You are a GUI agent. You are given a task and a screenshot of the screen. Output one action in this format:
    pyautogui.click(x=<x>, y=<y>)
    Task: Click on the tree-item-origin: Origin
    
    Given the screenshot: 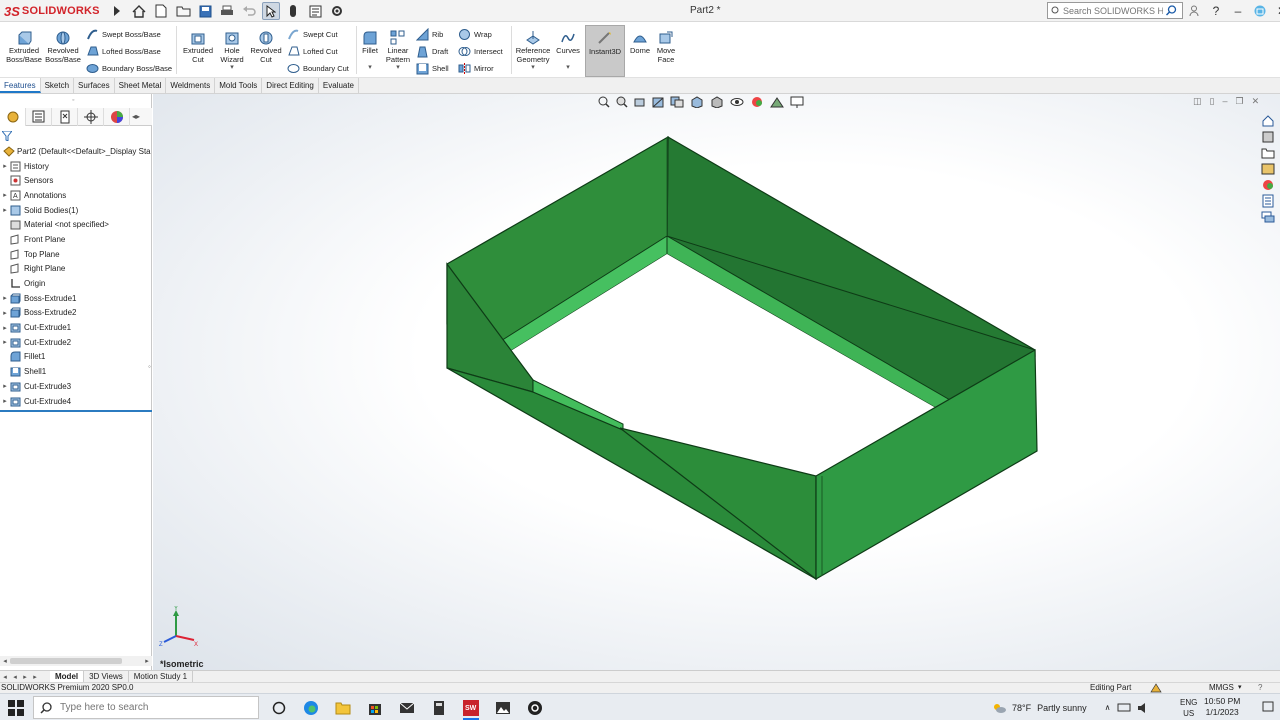 What is the action you would take?
    pyautogui.click(x=76, y=283)
    